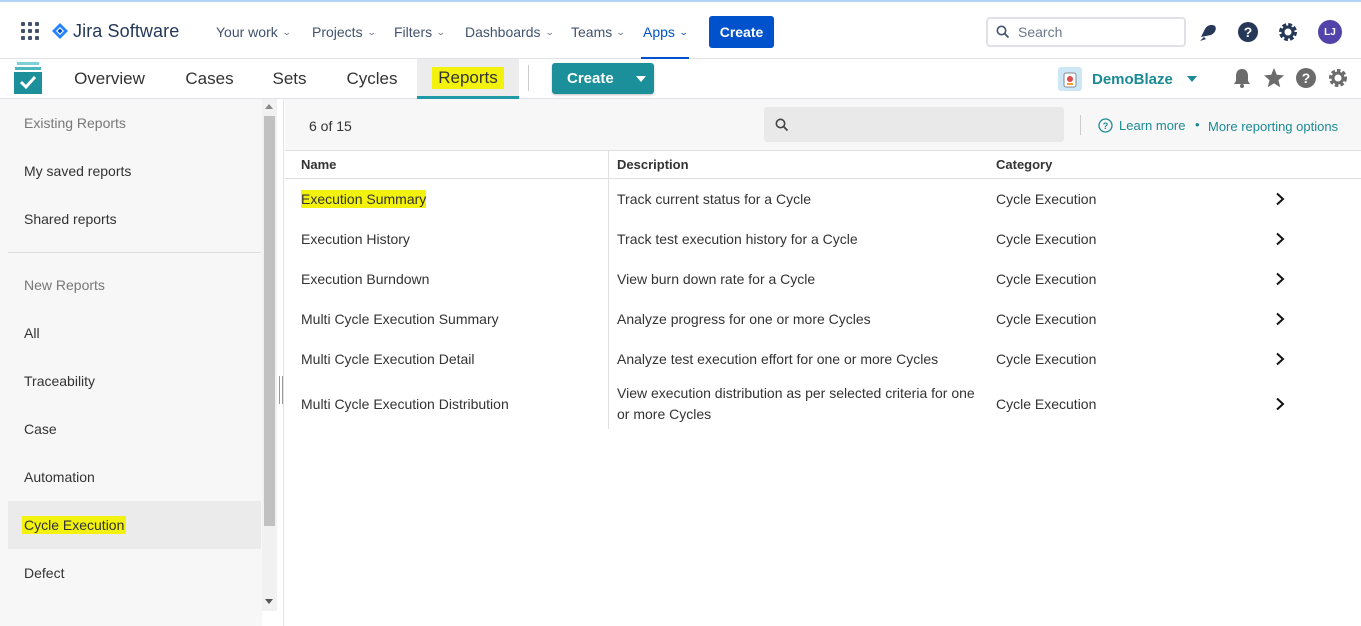 The height and width of the screenshot is (626, 1361). What do you see at coordinates (400, 319) in the screenshot?
I see `row-name: Multi Cycle Execution Summary` at bounding box center [400, 319].